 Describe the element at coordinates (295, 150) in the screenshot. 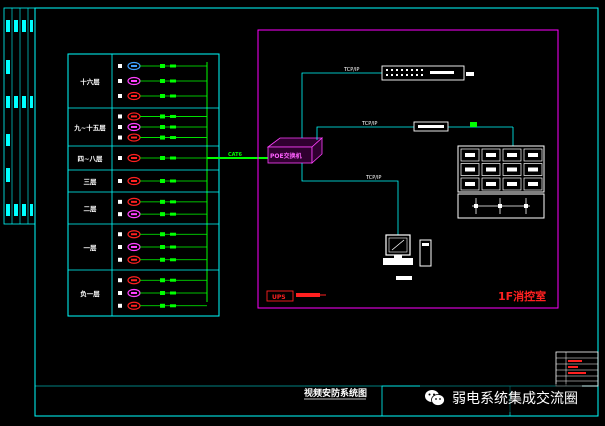

I see `poe-switch: POE交换机` at that location.